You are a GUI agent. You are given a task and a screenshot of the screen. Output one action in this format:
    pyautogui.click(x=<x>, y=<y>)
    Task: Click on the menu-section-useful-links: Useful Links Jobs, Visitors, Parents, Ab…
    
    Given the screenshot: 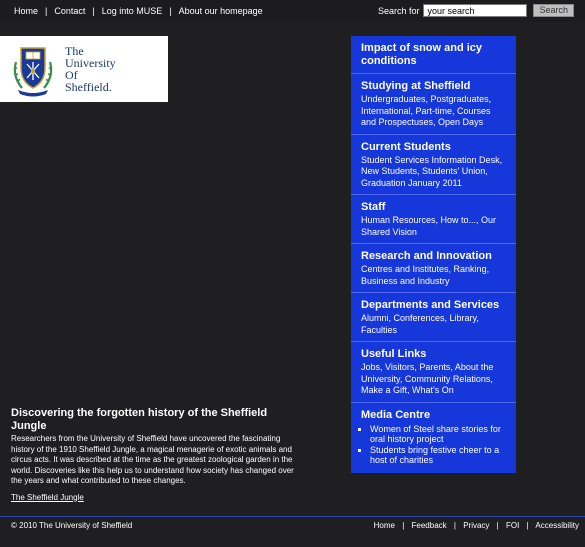 What is the action you would take?
    pyautogui.click(x=433, y=372)
    